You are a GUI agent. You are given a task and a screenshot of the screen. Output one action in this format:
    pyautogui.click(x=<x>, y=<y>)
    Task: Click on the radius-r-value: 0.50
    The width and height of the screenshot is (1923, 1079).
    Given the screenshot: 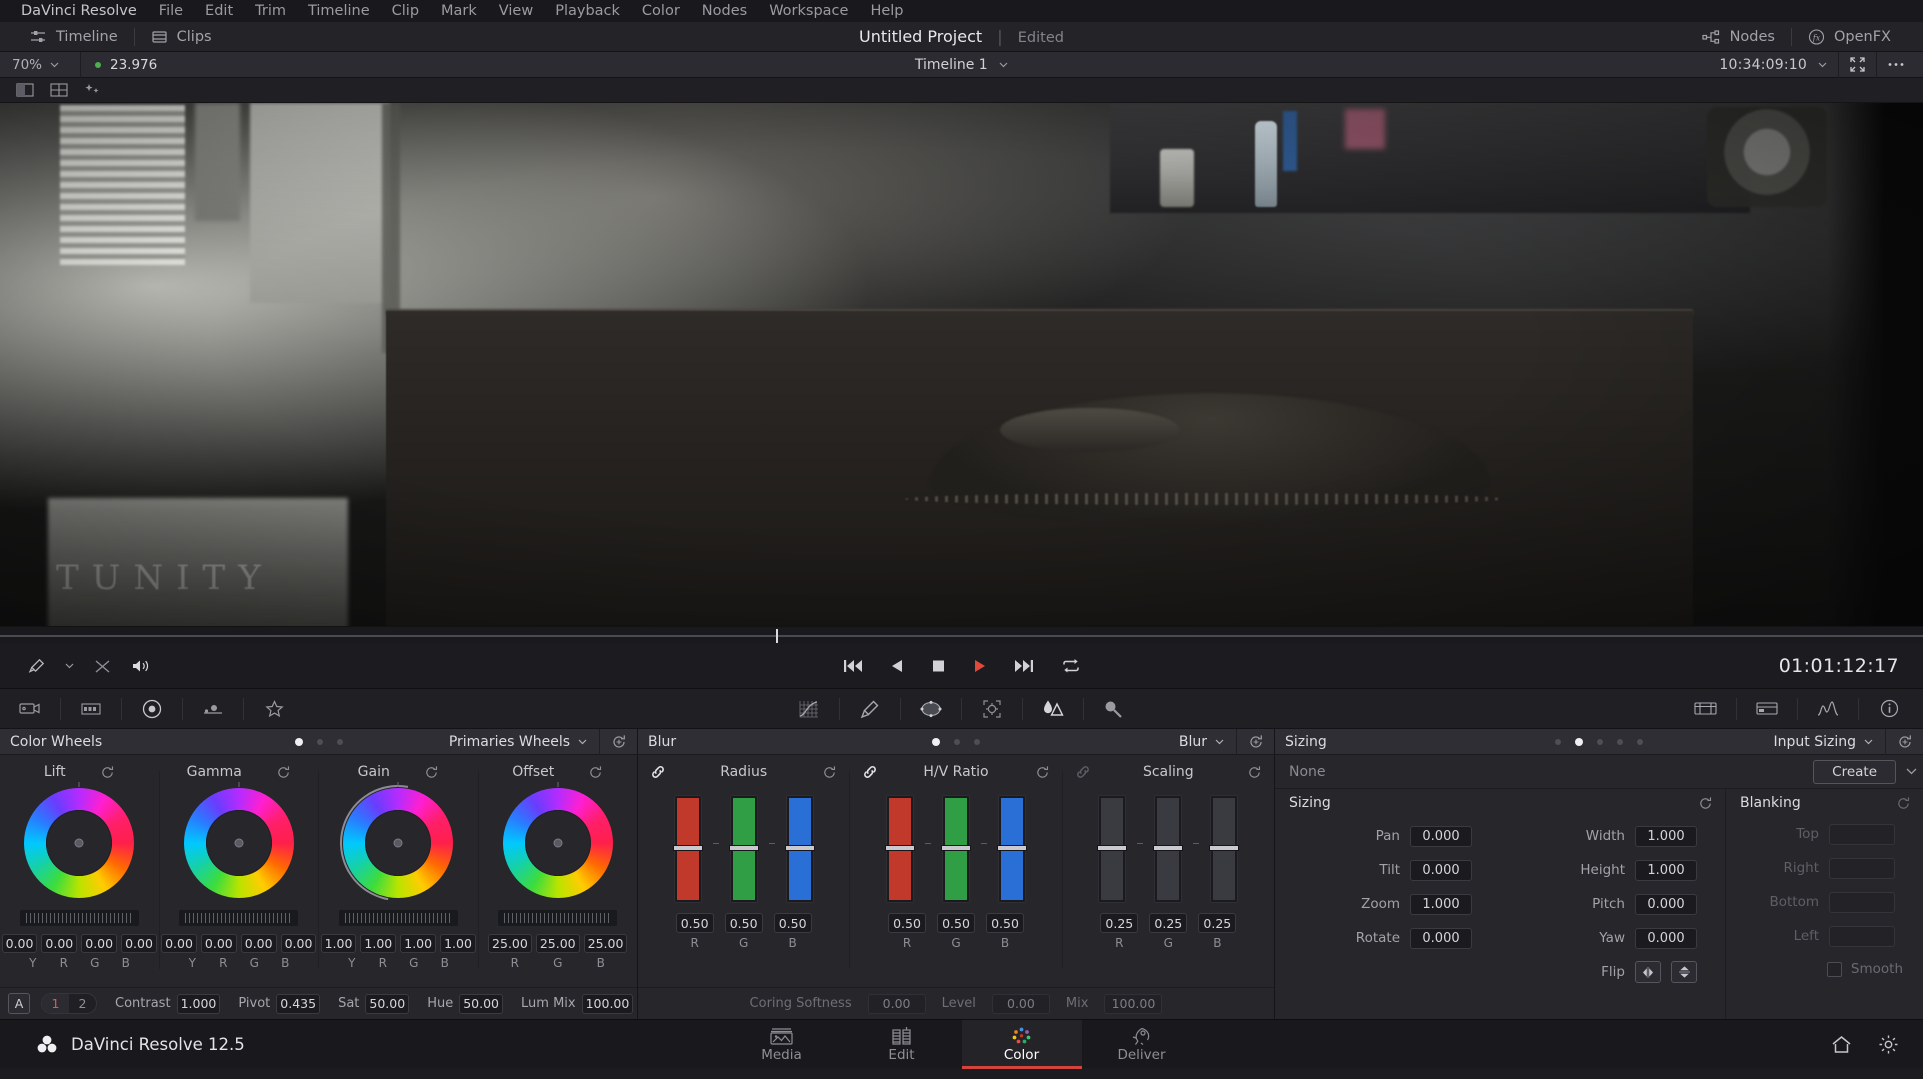 What is the action you would take?
    pyautogui.click(x=694, y=923)
    